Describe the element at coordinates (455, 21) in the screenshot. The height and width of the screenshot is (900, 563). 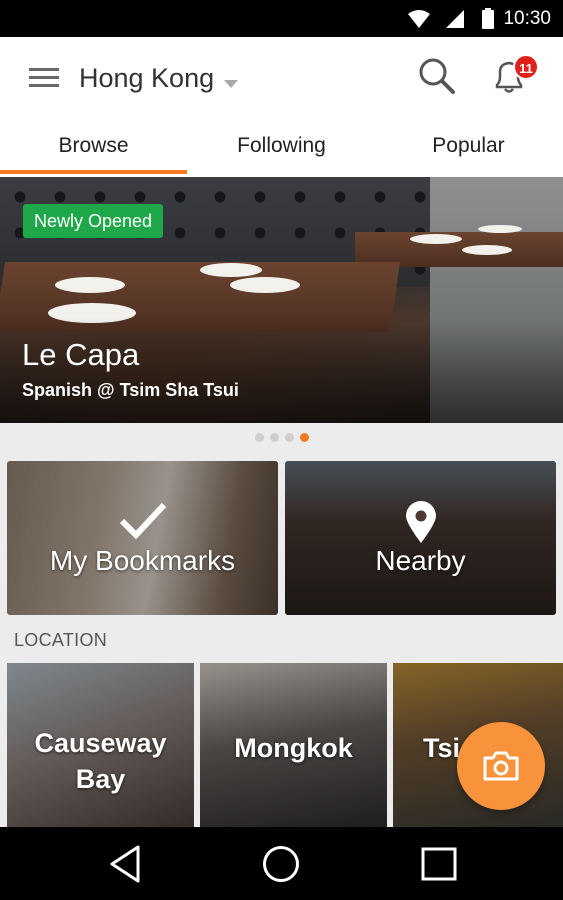
I see `signal-icon` at that location.